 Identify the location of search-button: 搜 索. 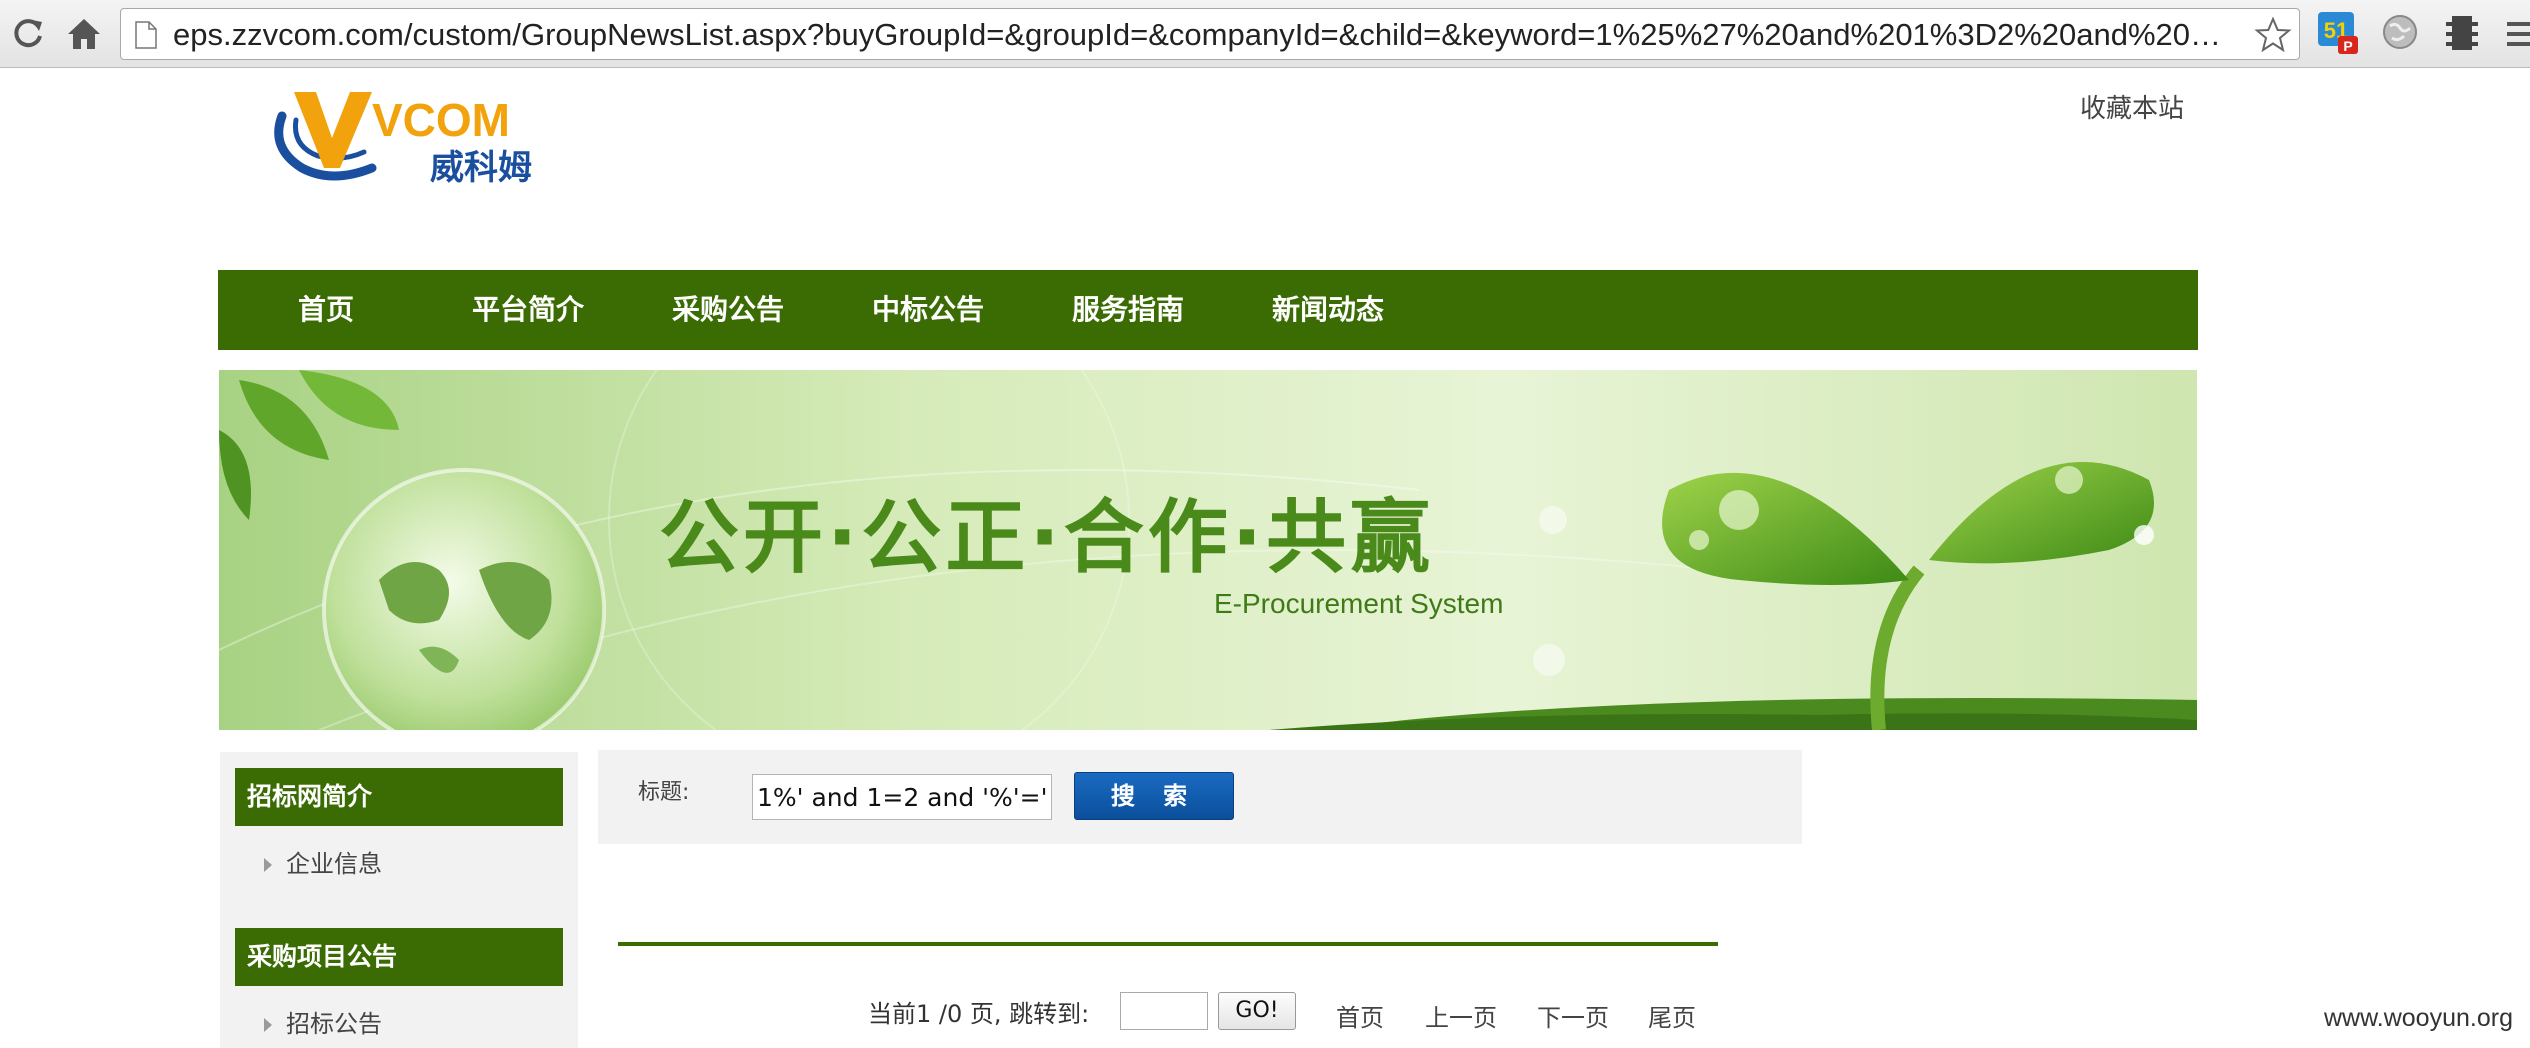
(1154, 796).